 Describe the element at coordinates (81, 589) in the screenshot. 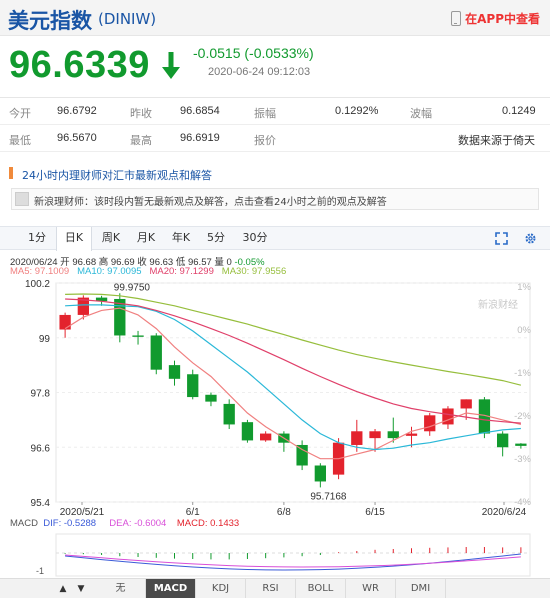

I see `scroll-right-icon: ▼` at that location.